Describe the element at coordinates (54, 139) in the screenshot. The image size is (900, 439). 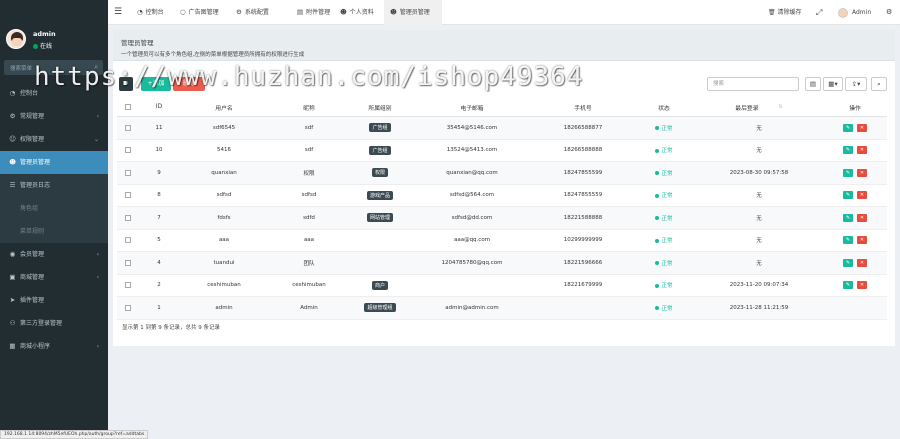
I see `sidebar-item-2: ☺ 权限管理 ⌄` at that location.